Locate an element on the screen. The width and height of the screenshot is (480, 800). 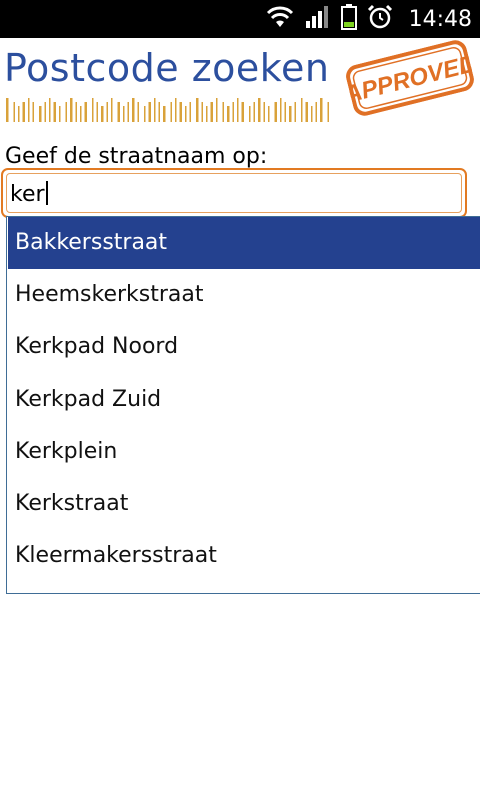
status-bar: 14:48 is located at coordinates (240, 19).